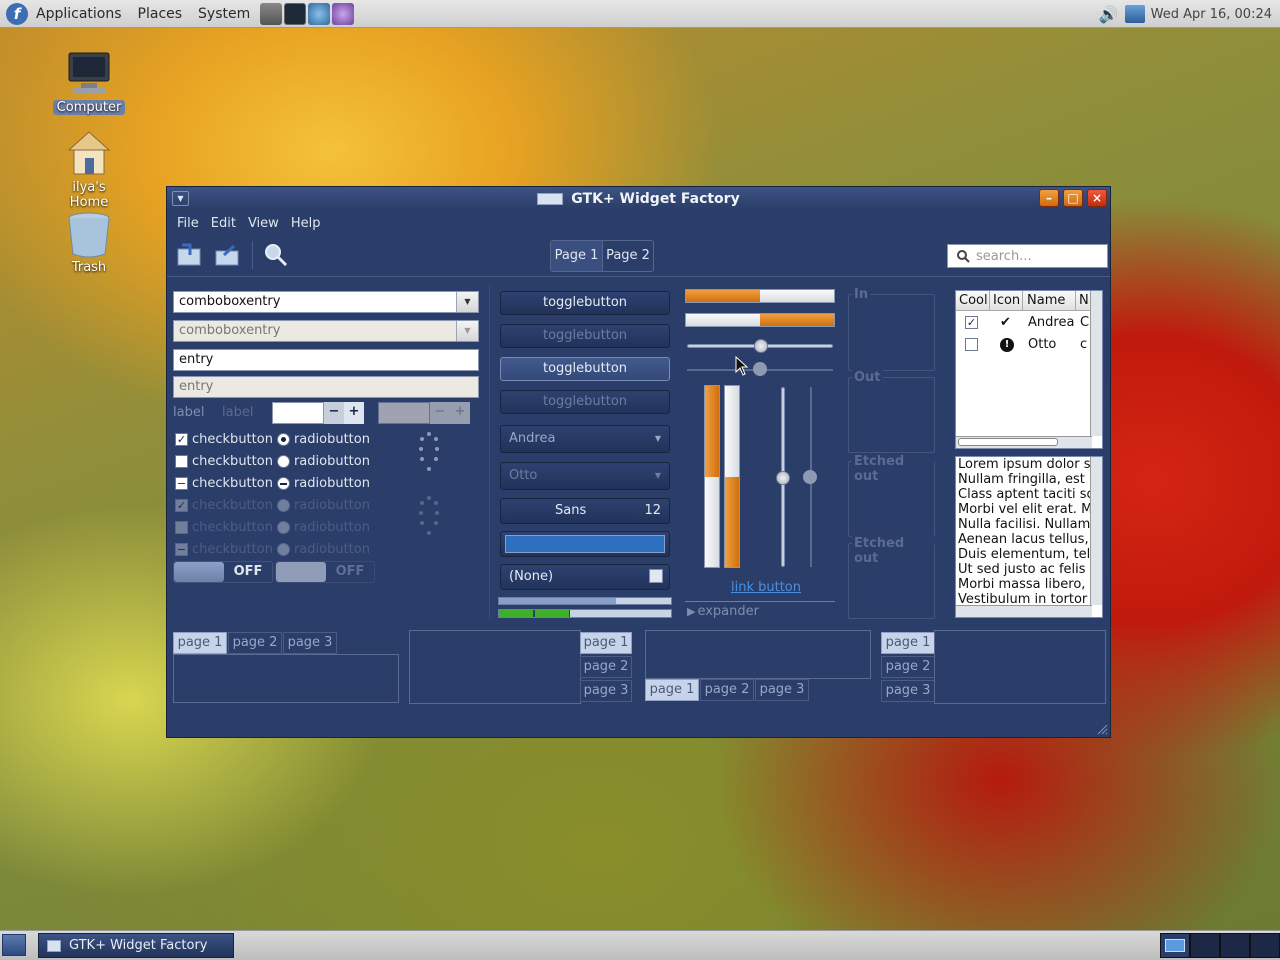  What do you see at coordinates (893, 469) in the screenshot?
I see `frame-label: Etched out` at bounding box center [893, 469].